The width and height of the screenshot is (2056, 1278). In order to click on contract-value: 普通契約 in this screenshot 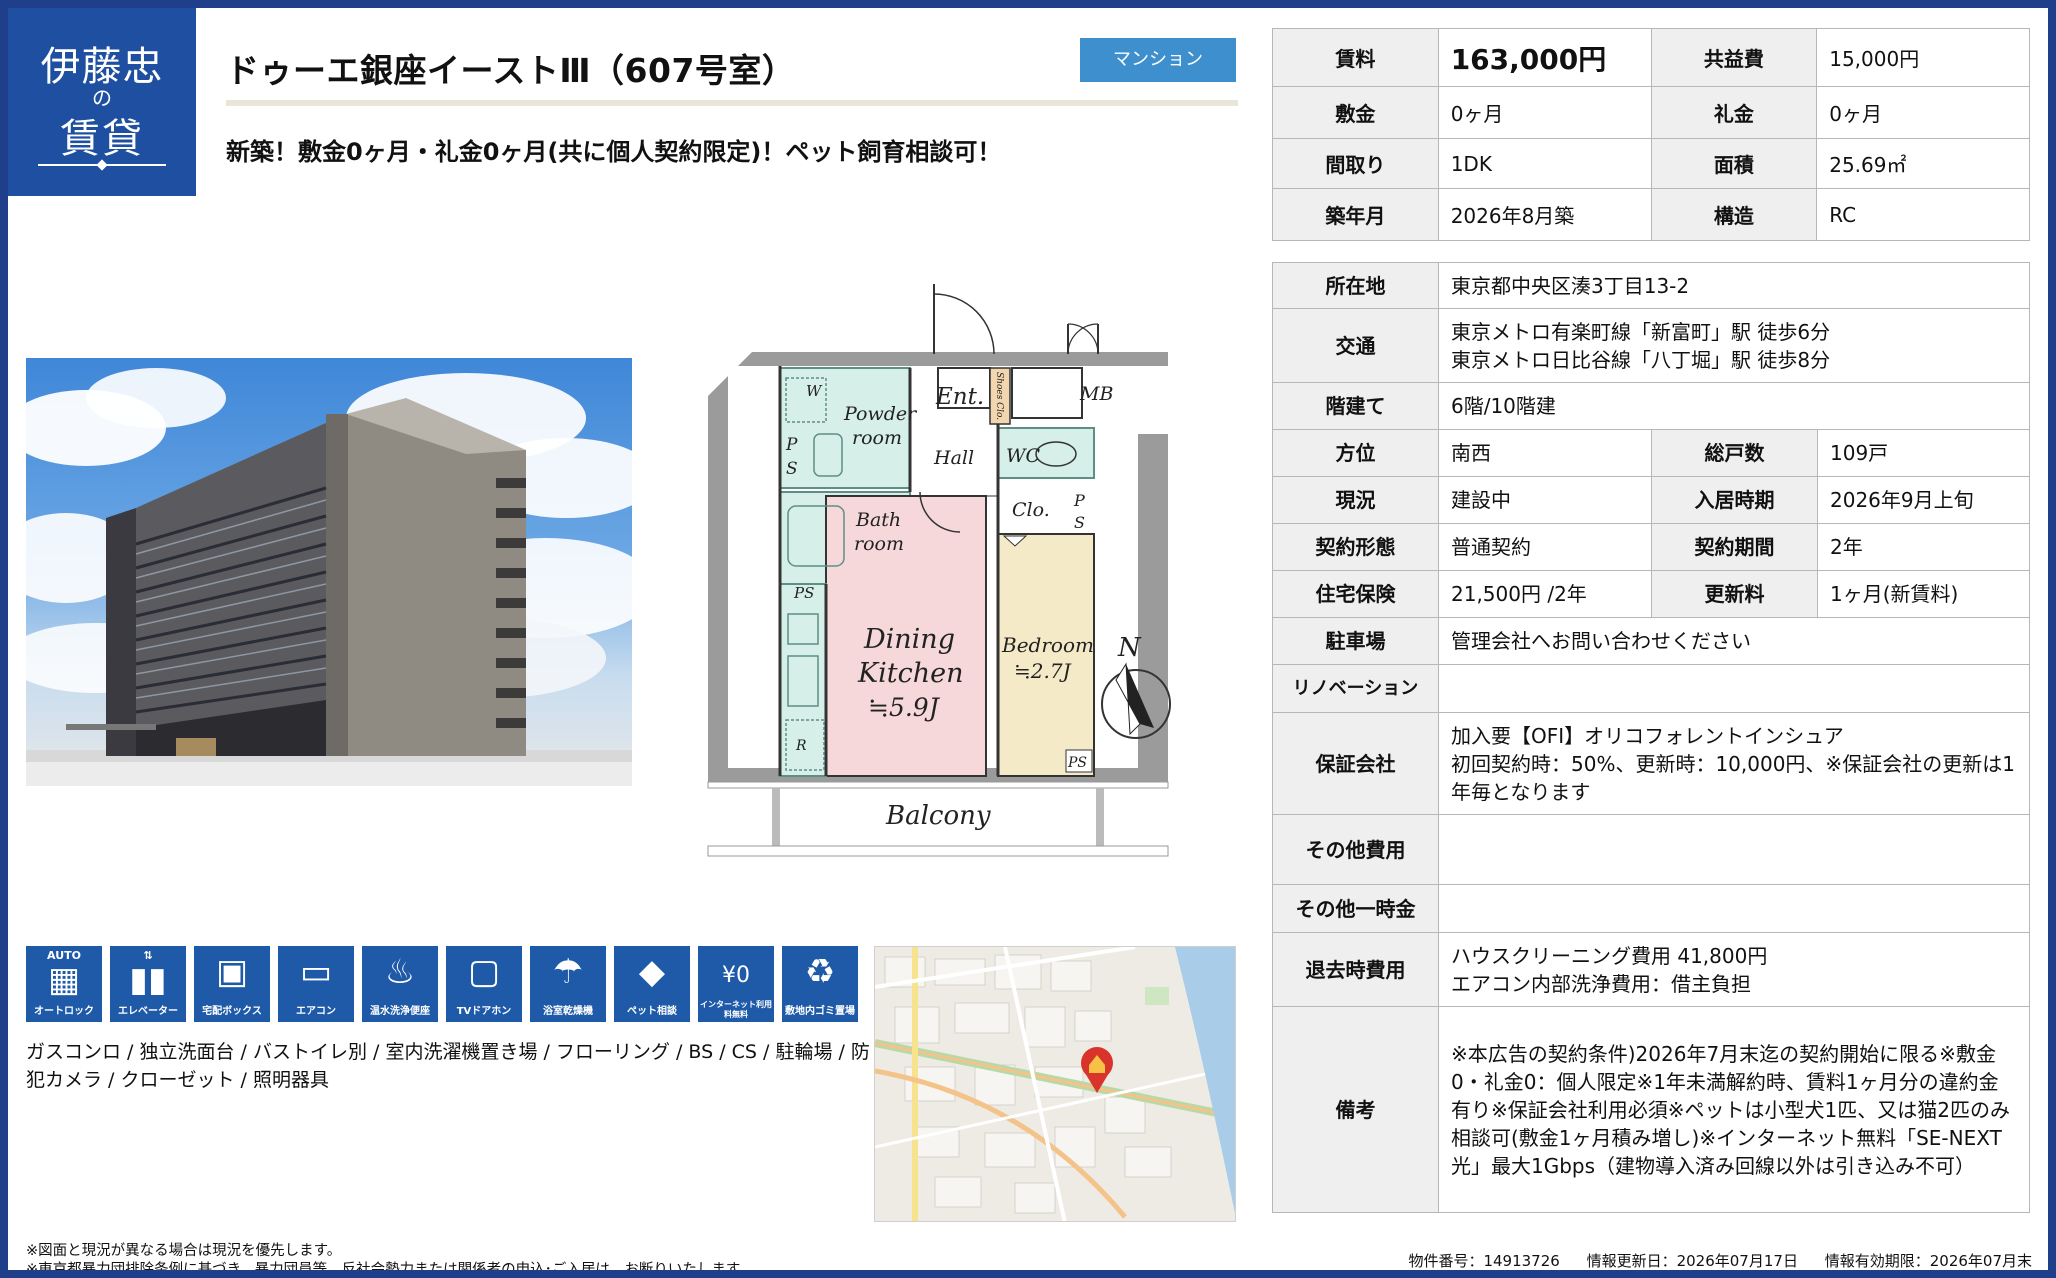, I will do `click(1545, 547)`.